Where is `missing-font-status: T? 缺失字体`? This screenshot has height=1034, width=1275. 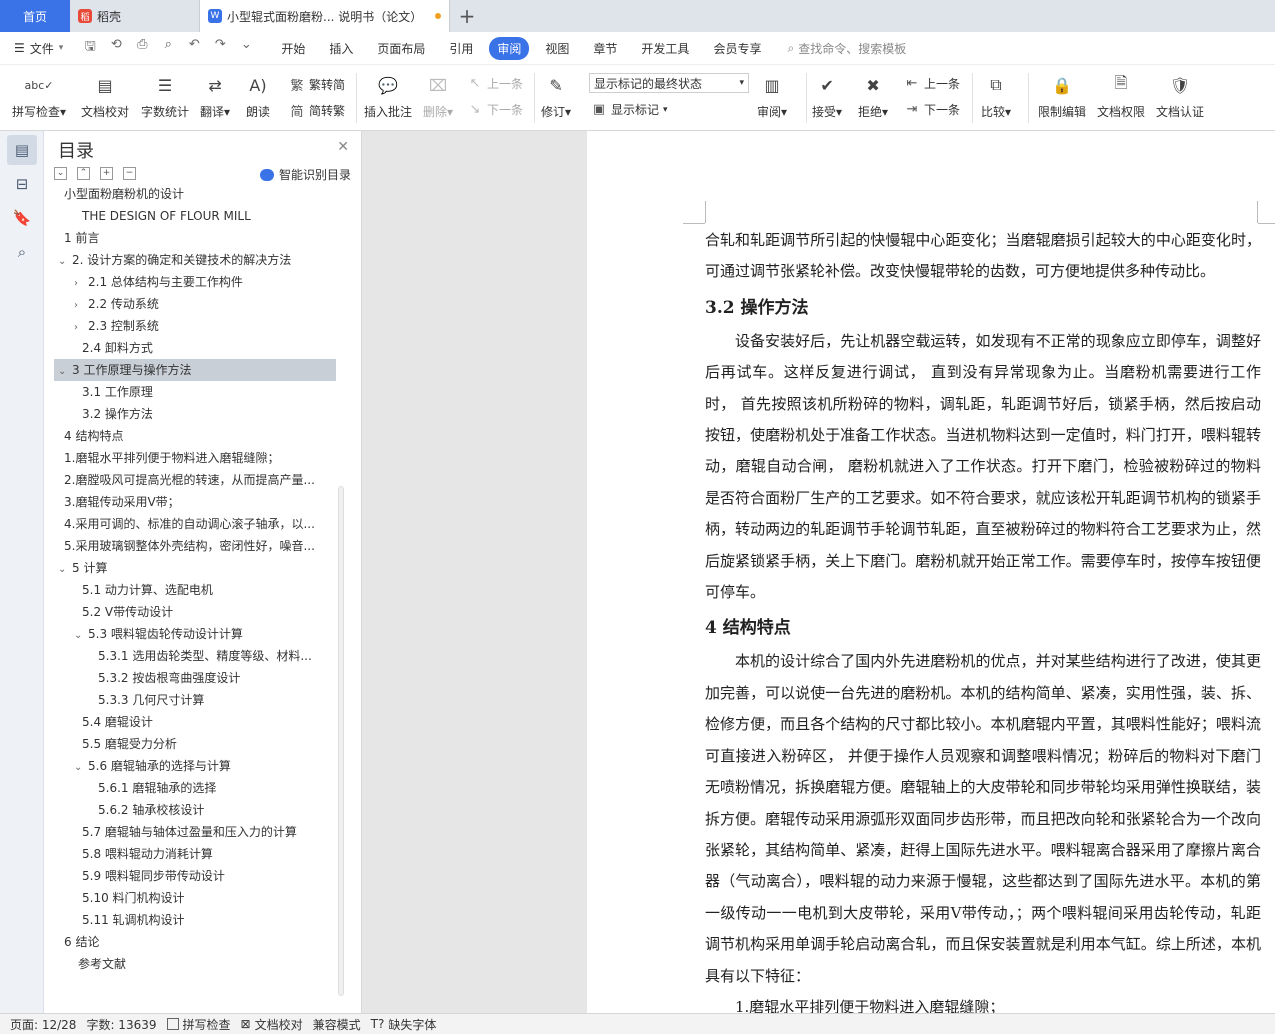 missing-font-status: T? 缺失字体 is located at coordinates (404, 1024).